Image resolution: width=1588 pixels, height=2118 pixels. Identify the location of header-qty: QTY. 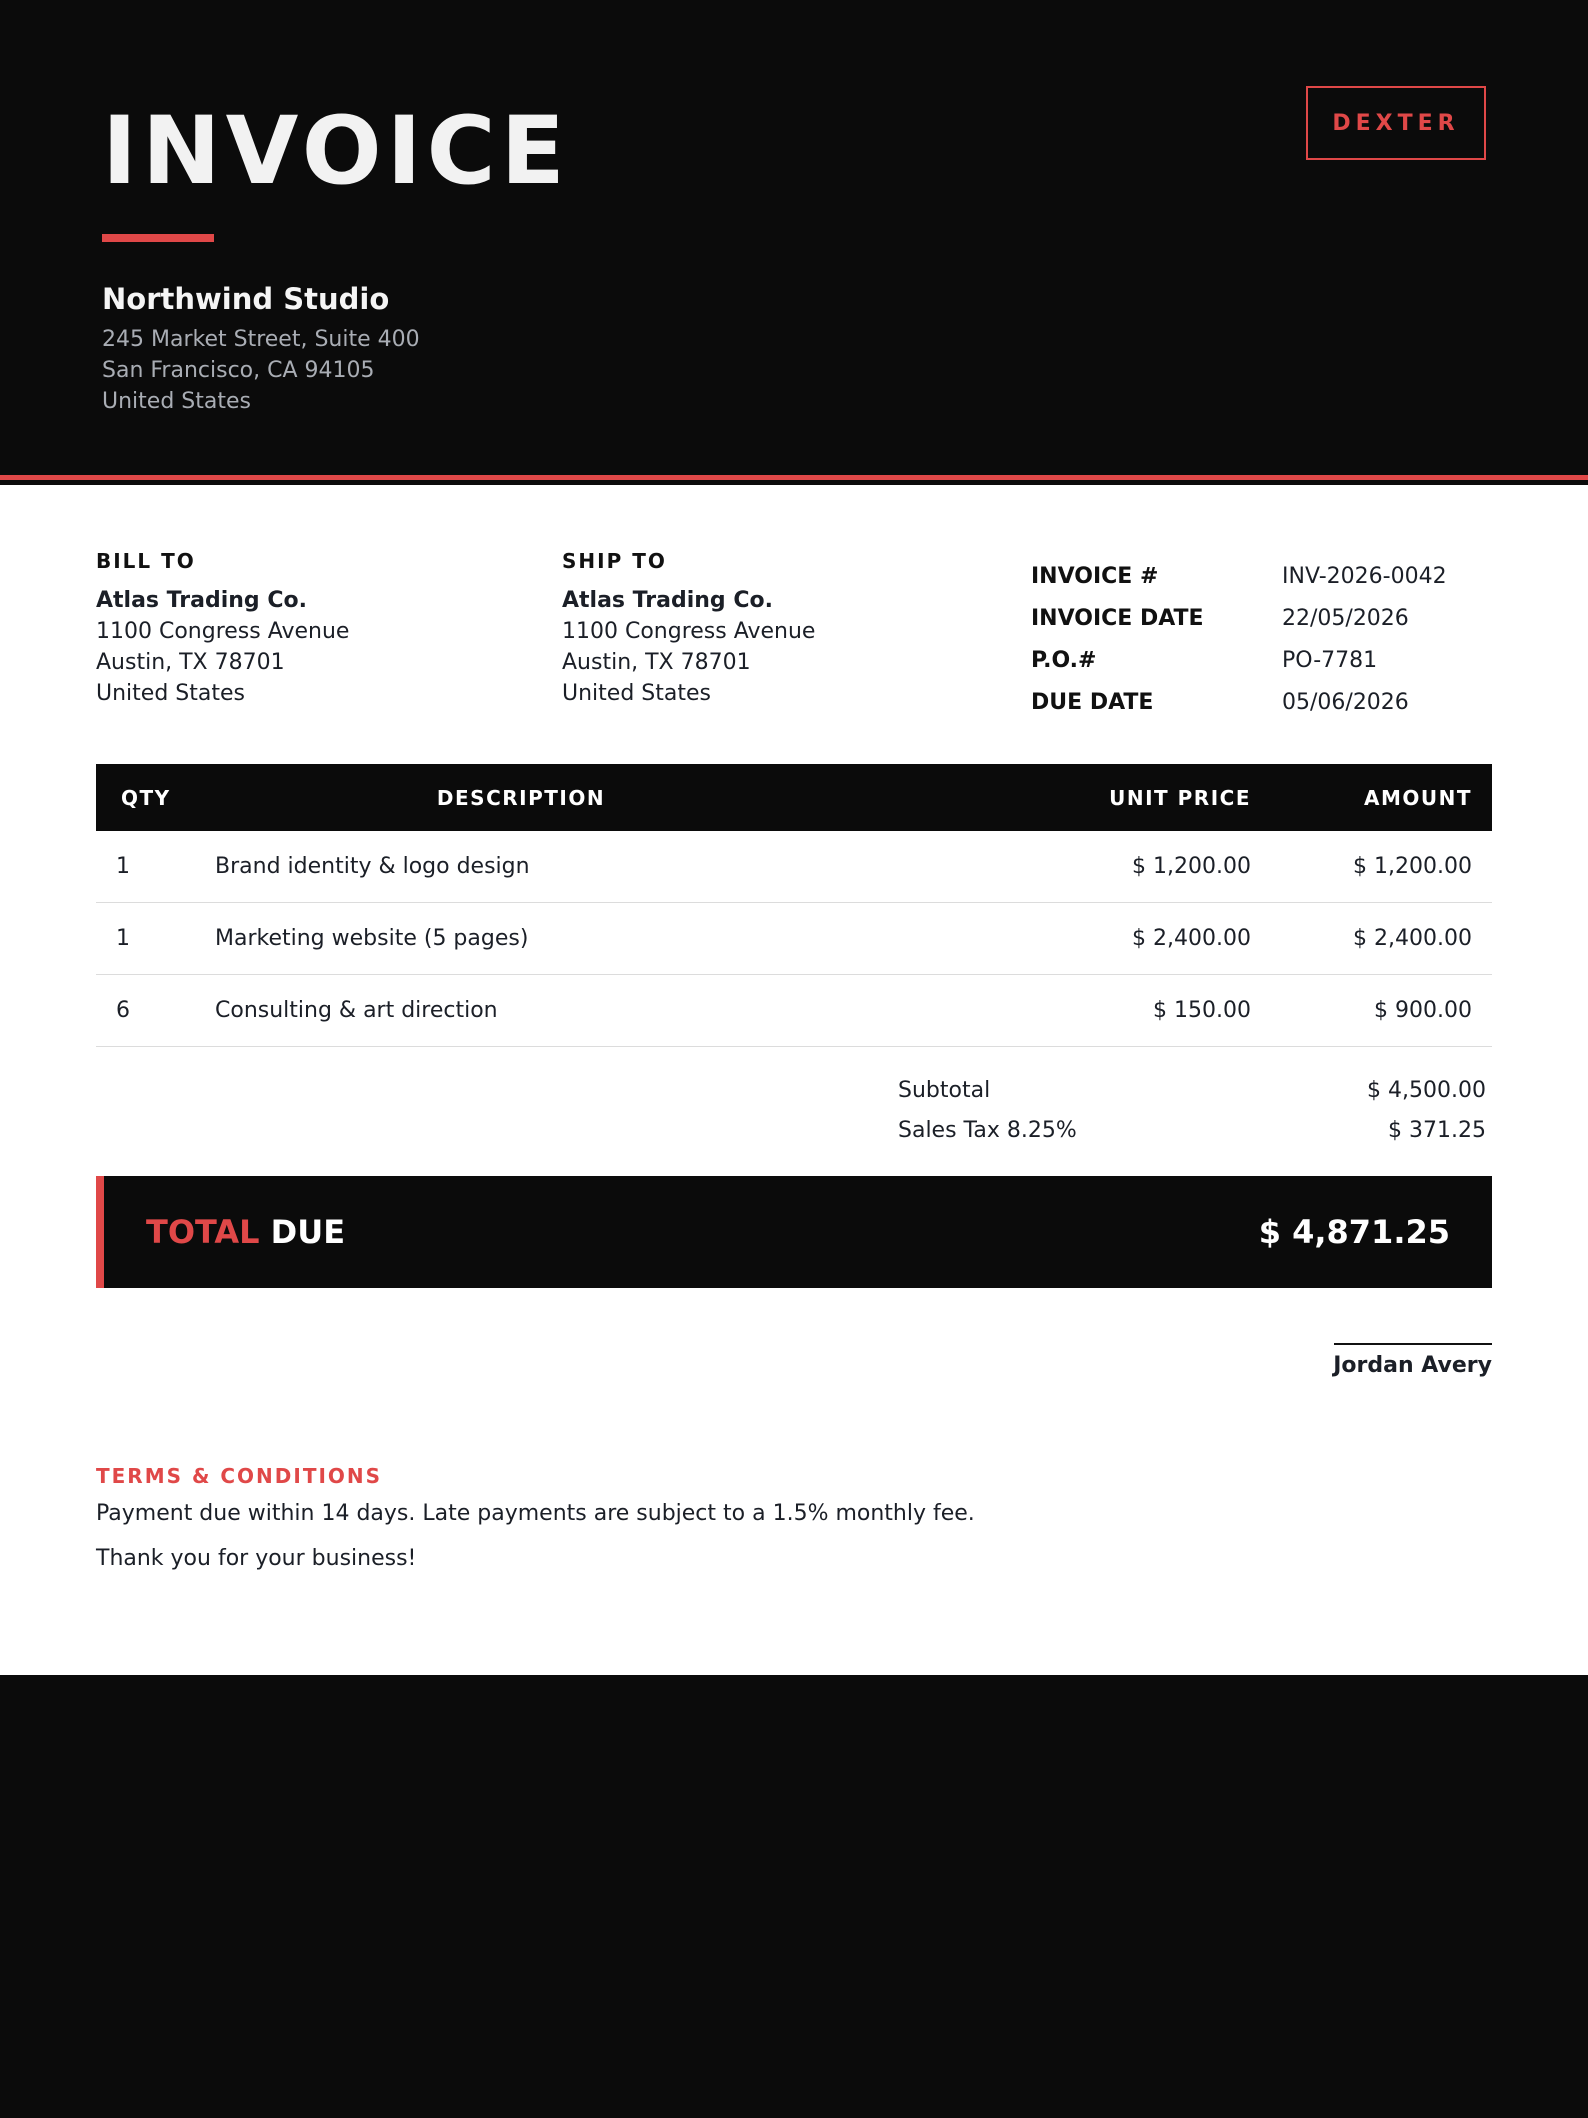
(146, 797).